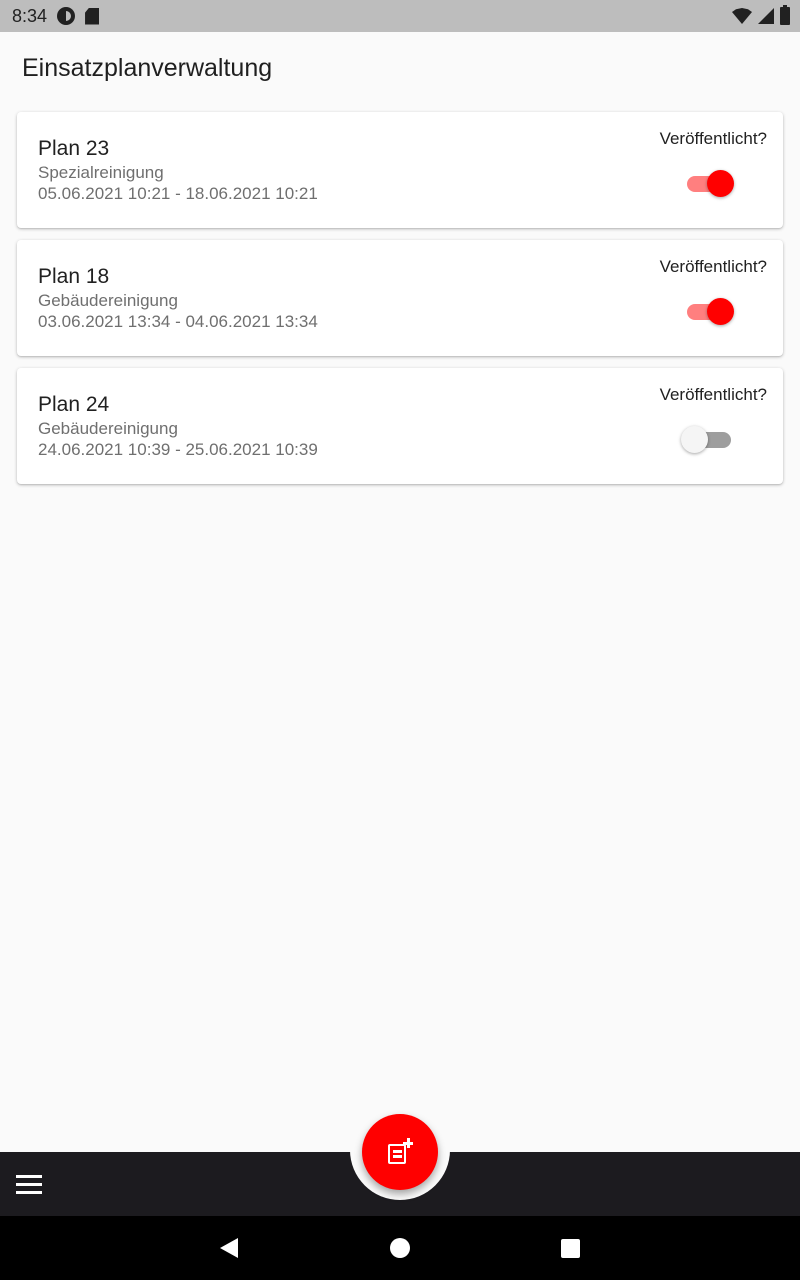 Image resolution: width=800 pixels, height=1280 pixels. Describe the element at coordinates (101, 172) in the screenshot. I see `plan-type: Spezialreinigung` at that location.